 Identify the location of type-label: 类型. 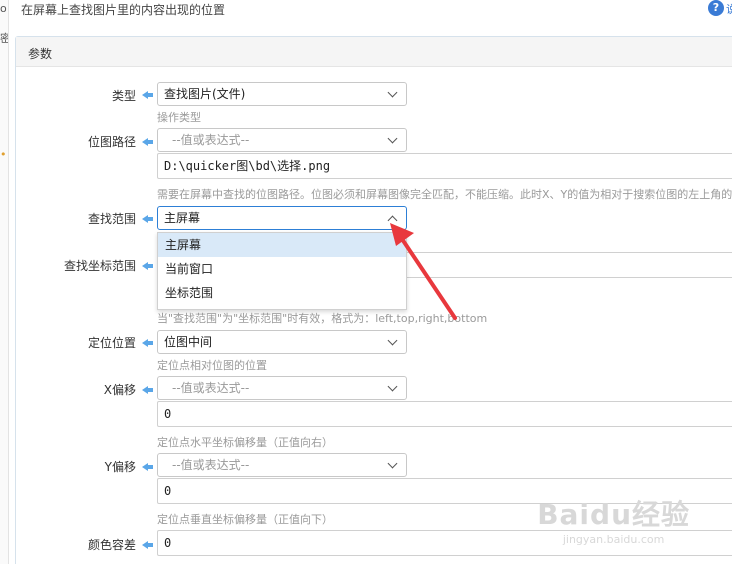
(123, 96).